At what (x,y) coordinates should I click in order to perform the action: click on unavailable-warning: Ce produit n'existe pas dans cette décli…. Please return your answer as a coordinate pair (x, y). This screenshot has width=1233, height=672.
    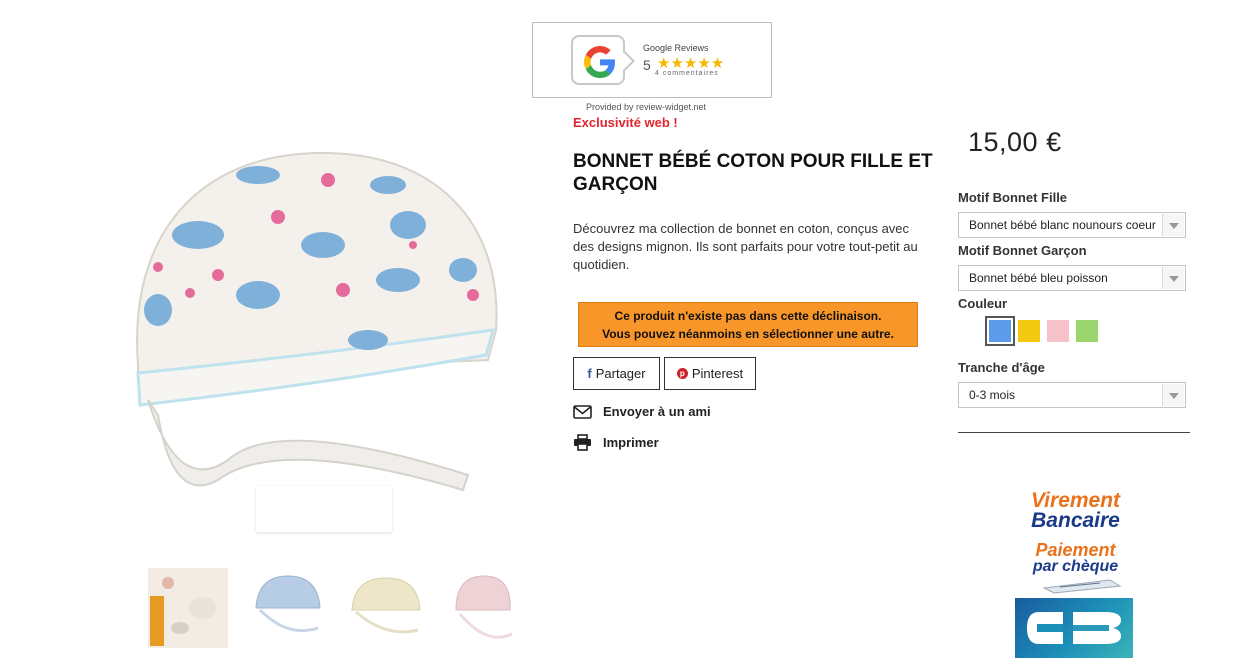
    Looking at the image, I should click on (748, 324).